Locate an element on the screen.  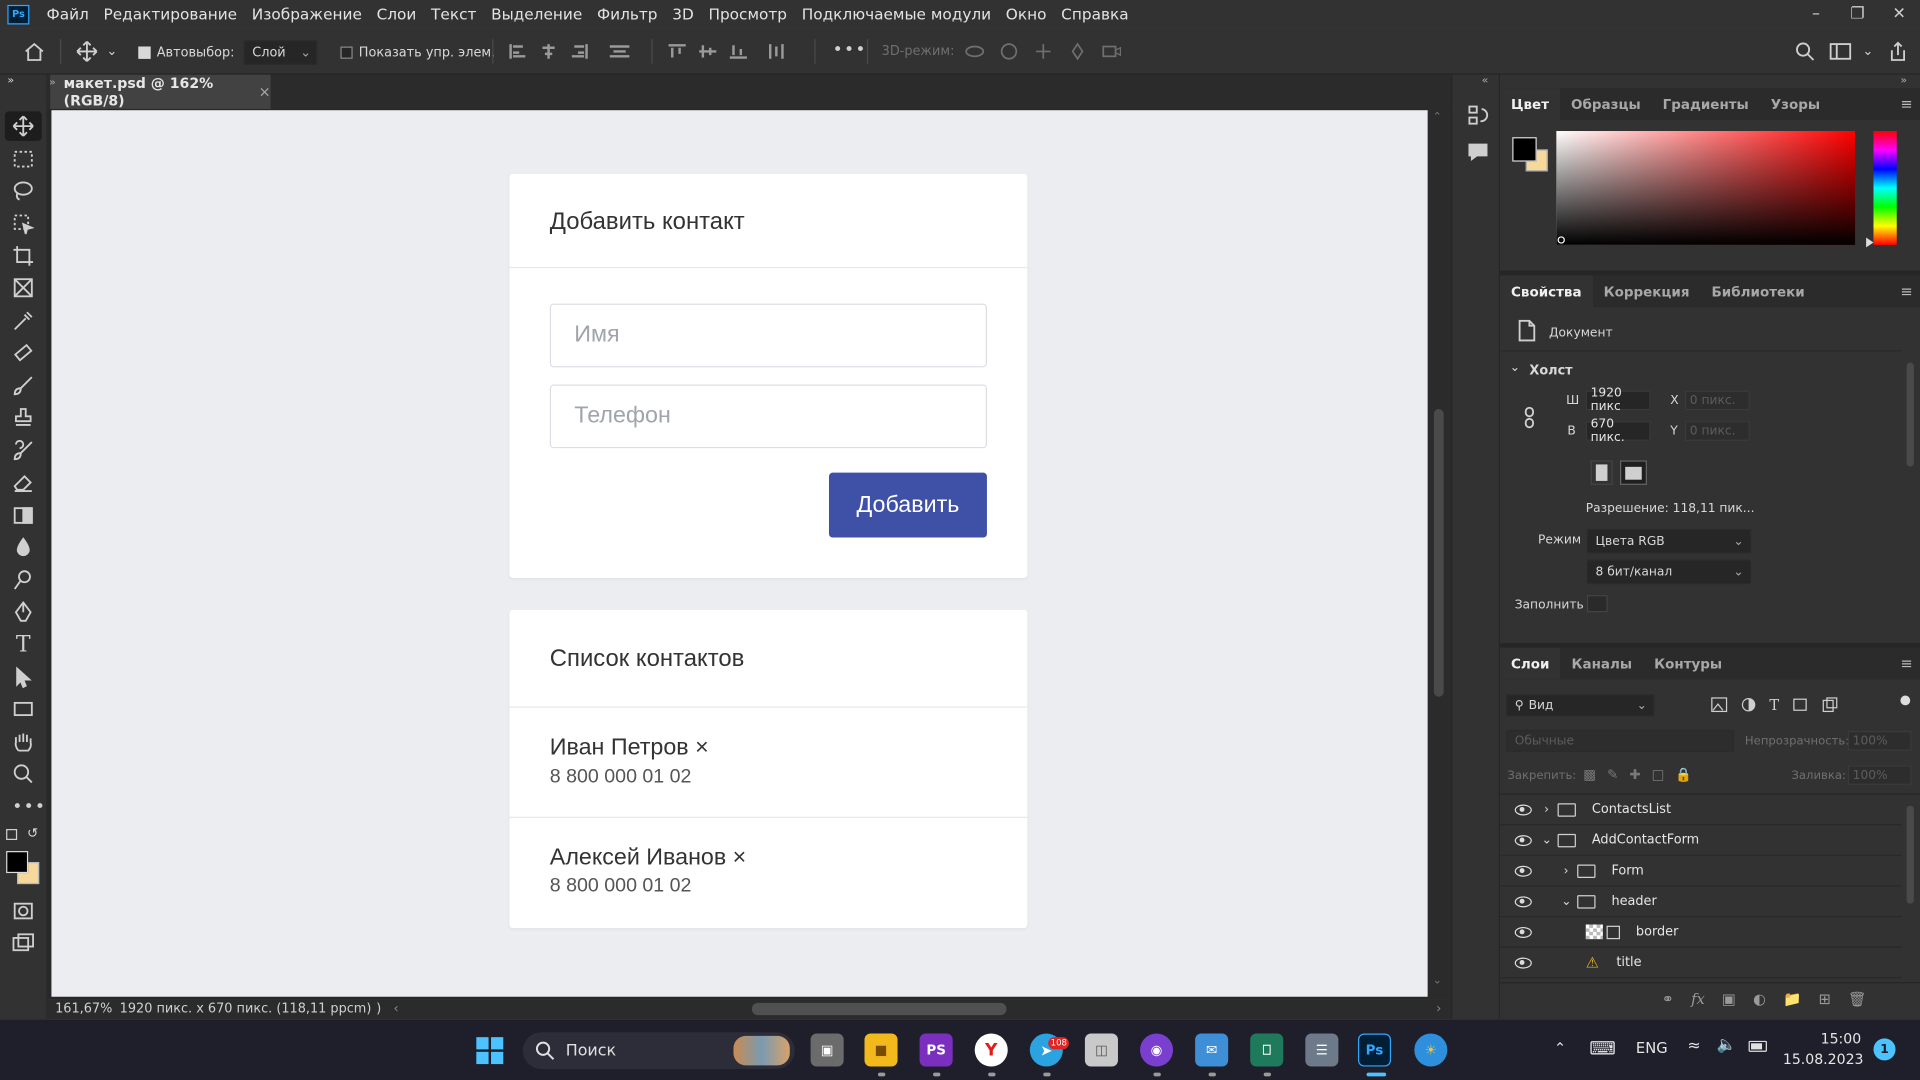
mail-icon: ✉ is located at coordinates (1212, 1050).